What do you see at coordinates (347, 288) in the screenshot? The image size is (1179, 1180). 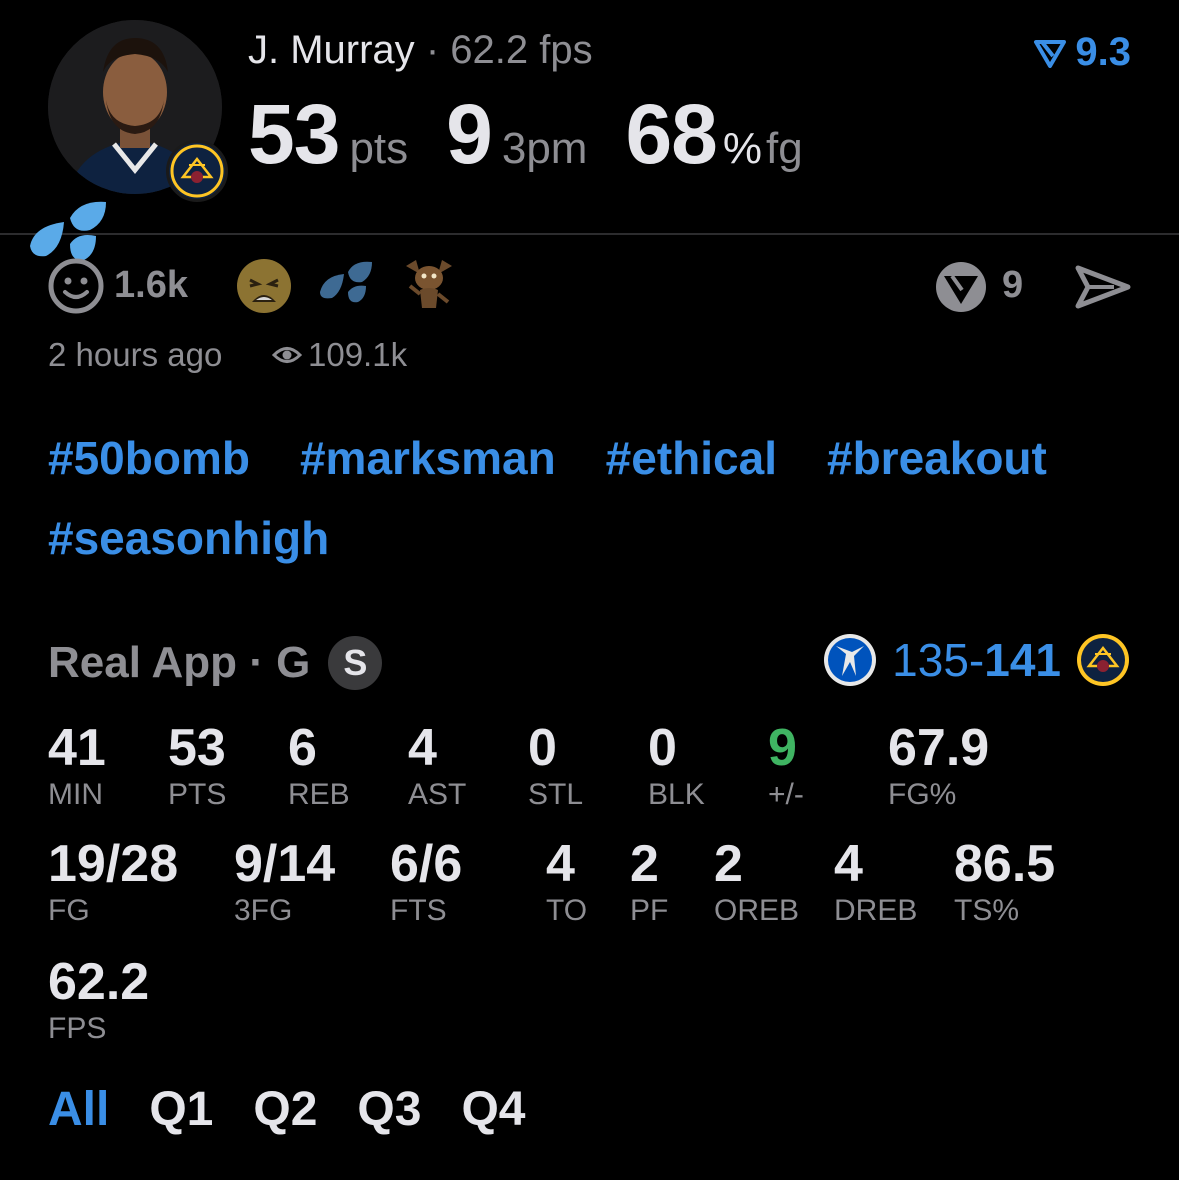 I see `sweat-drops-reaction-icon` at bounding box center [347, 288].